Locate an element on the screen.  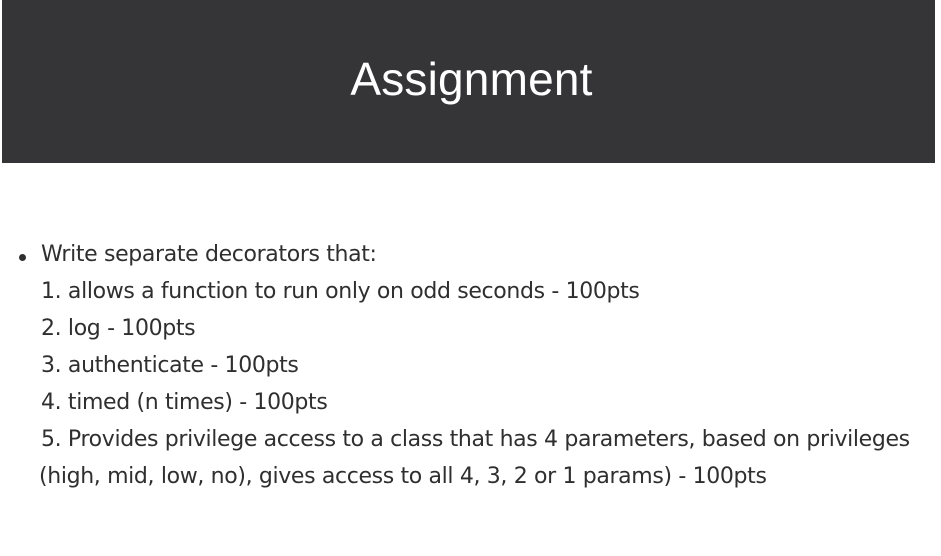
list-item-3: 3. authenticate - 100pts is located at coordinates (170, 365).